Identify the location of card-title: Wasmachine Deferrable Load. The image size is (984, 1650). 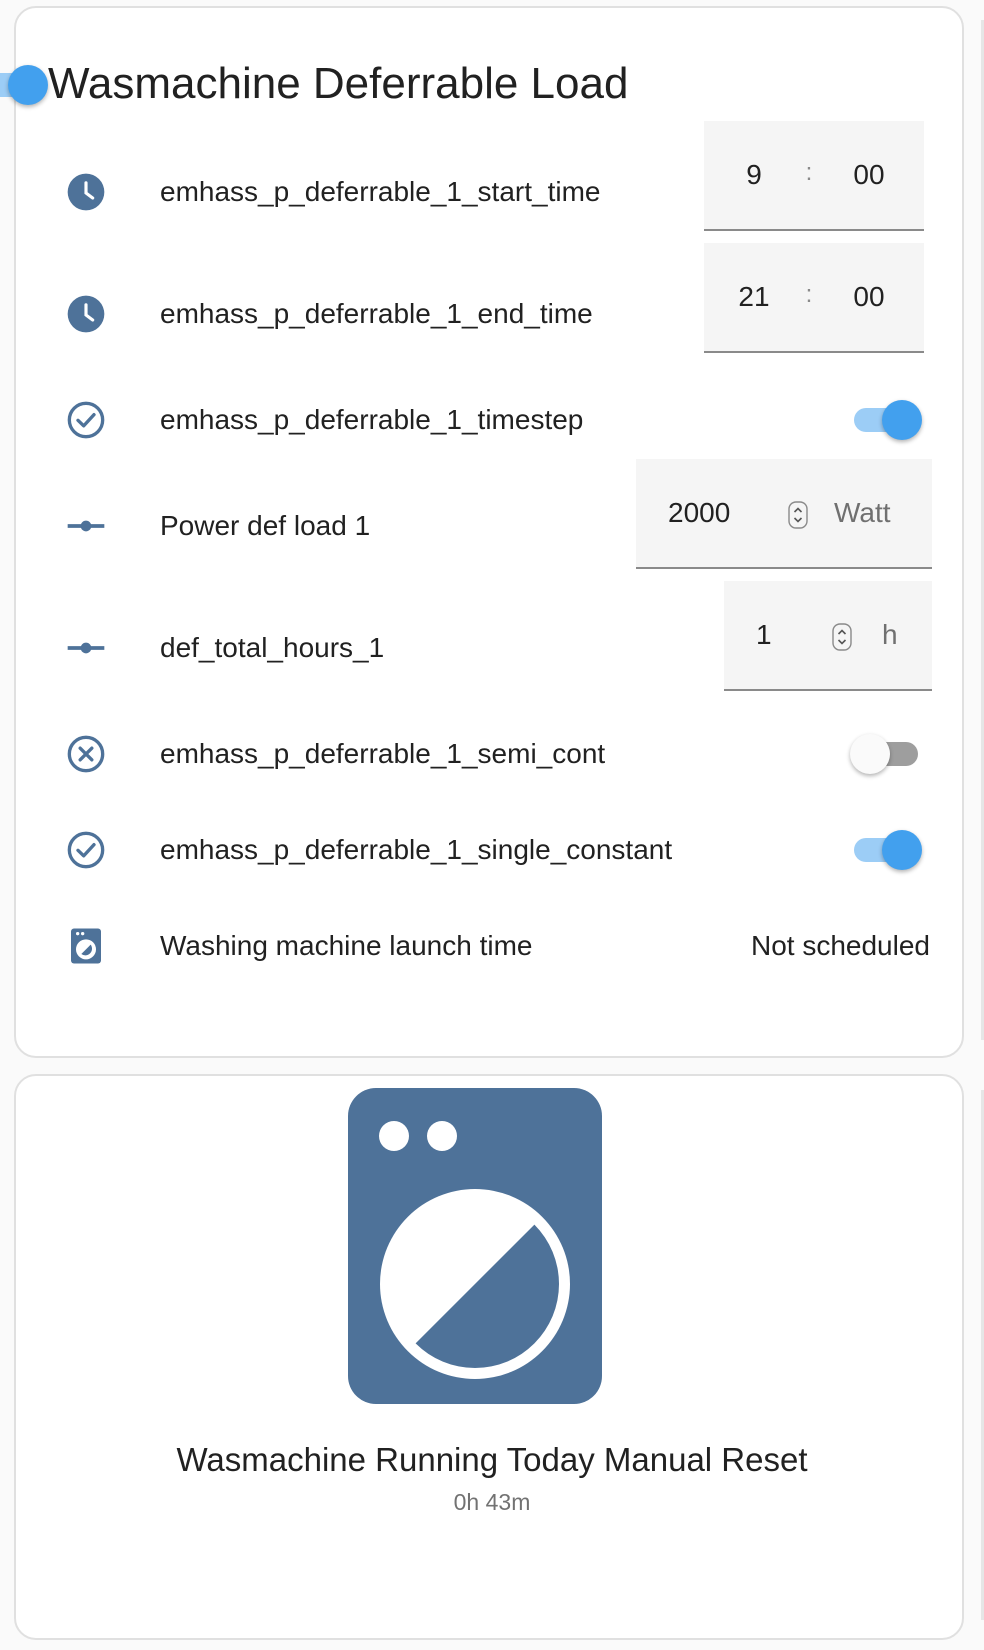
(338, 83).